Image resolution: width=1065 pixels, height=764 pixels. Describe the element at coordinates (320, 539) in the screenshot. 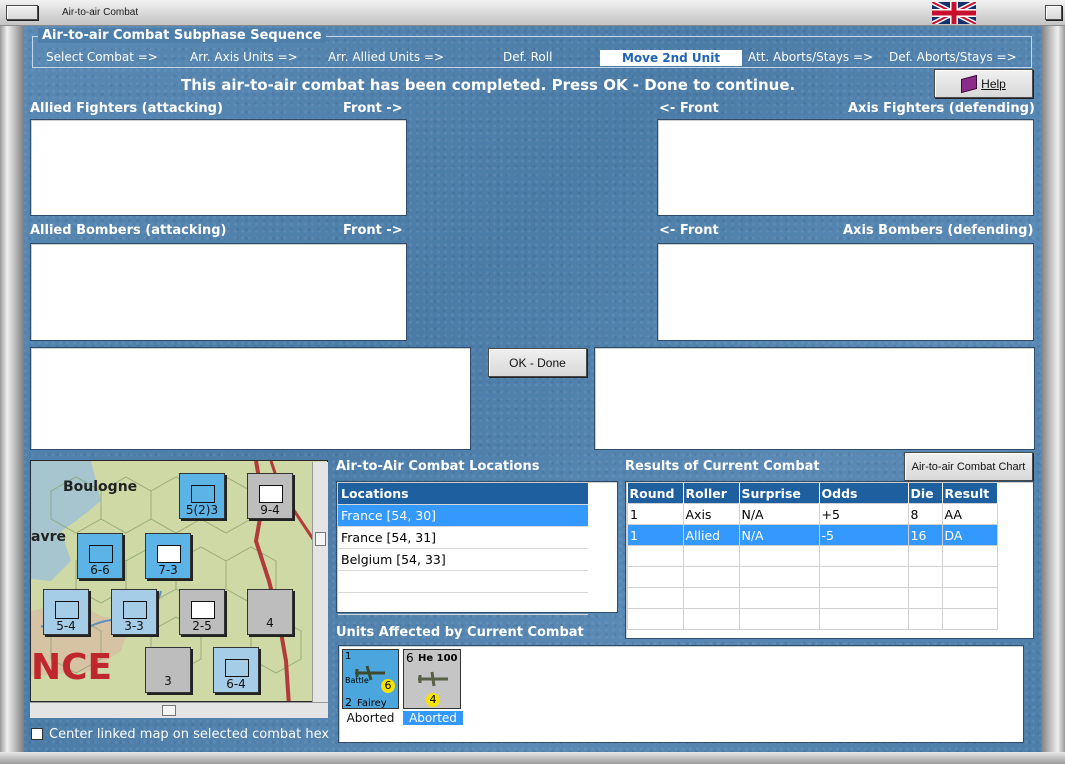

I see `map-vscroll-thumb` at that location.